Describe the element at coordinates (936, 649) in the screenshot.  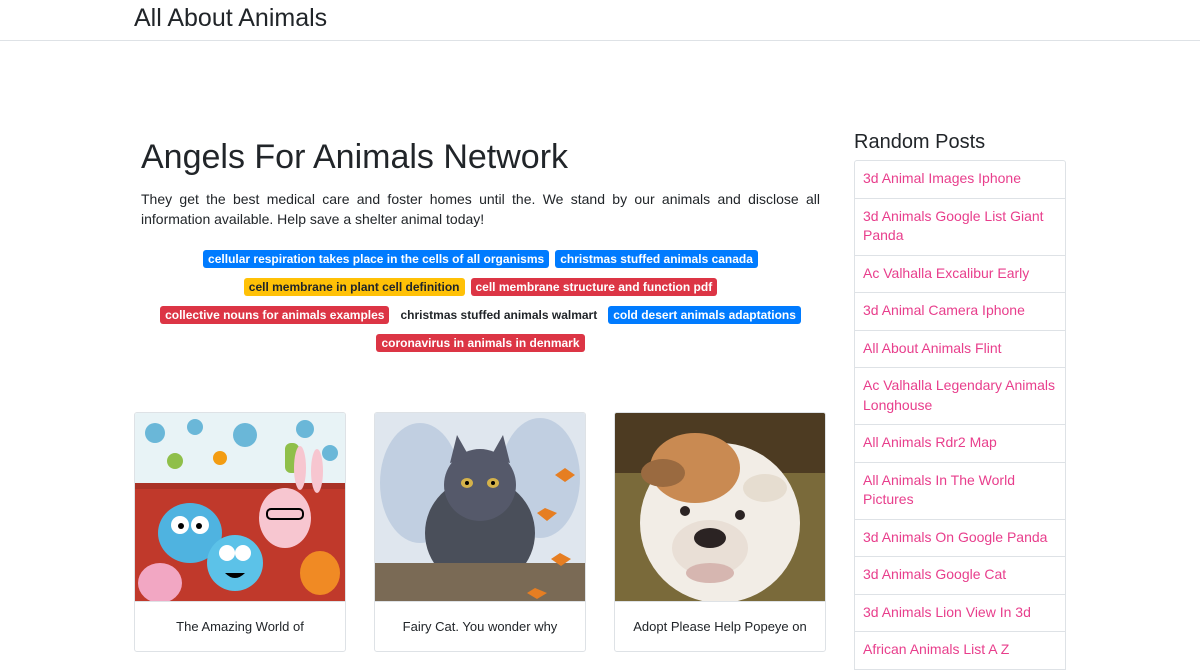
I see `post-link: African Animals List A Z` at that location.